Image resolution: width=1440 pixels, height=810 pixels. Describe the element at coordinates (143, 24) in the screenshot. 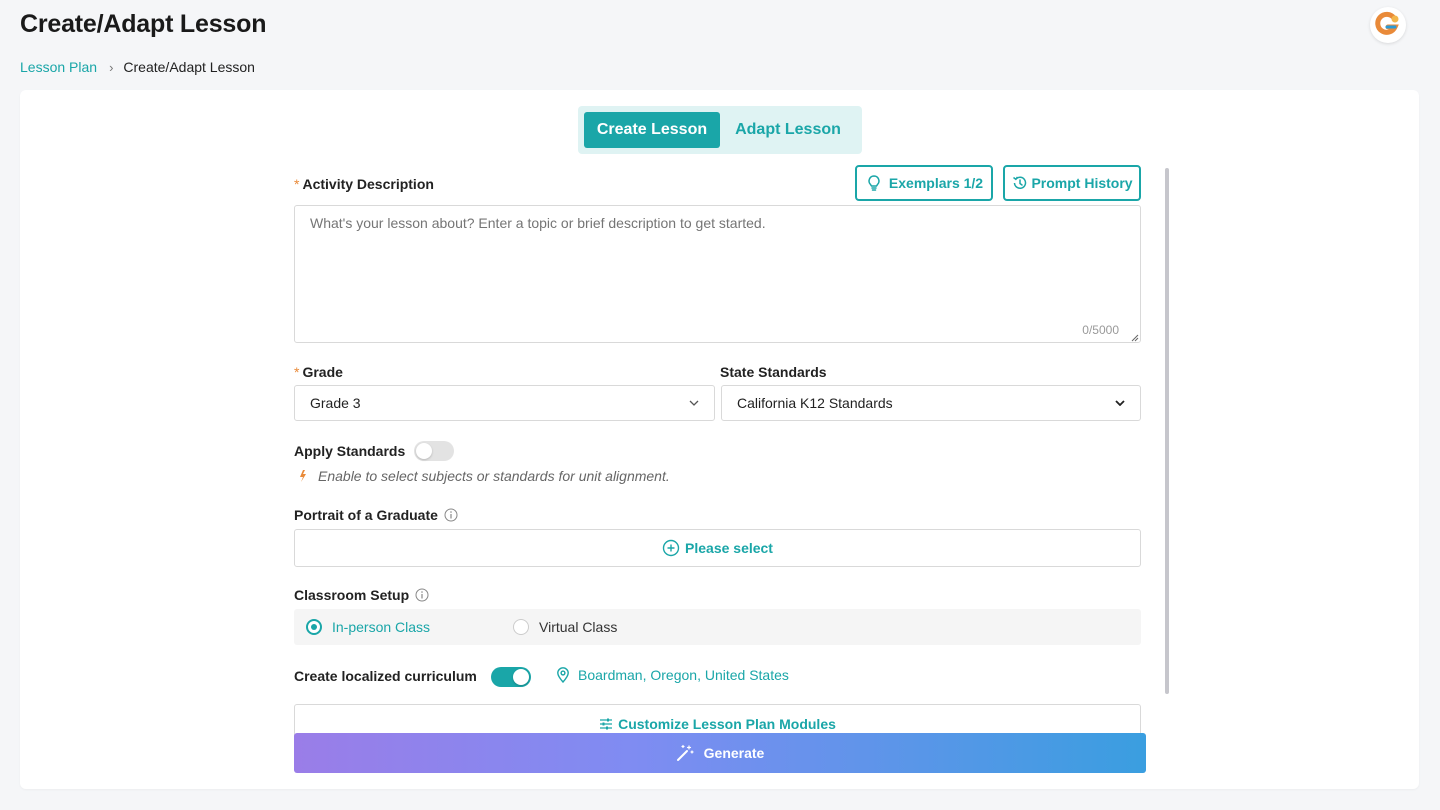

I see `page-title: Create/Adapt Lesson` at that location.